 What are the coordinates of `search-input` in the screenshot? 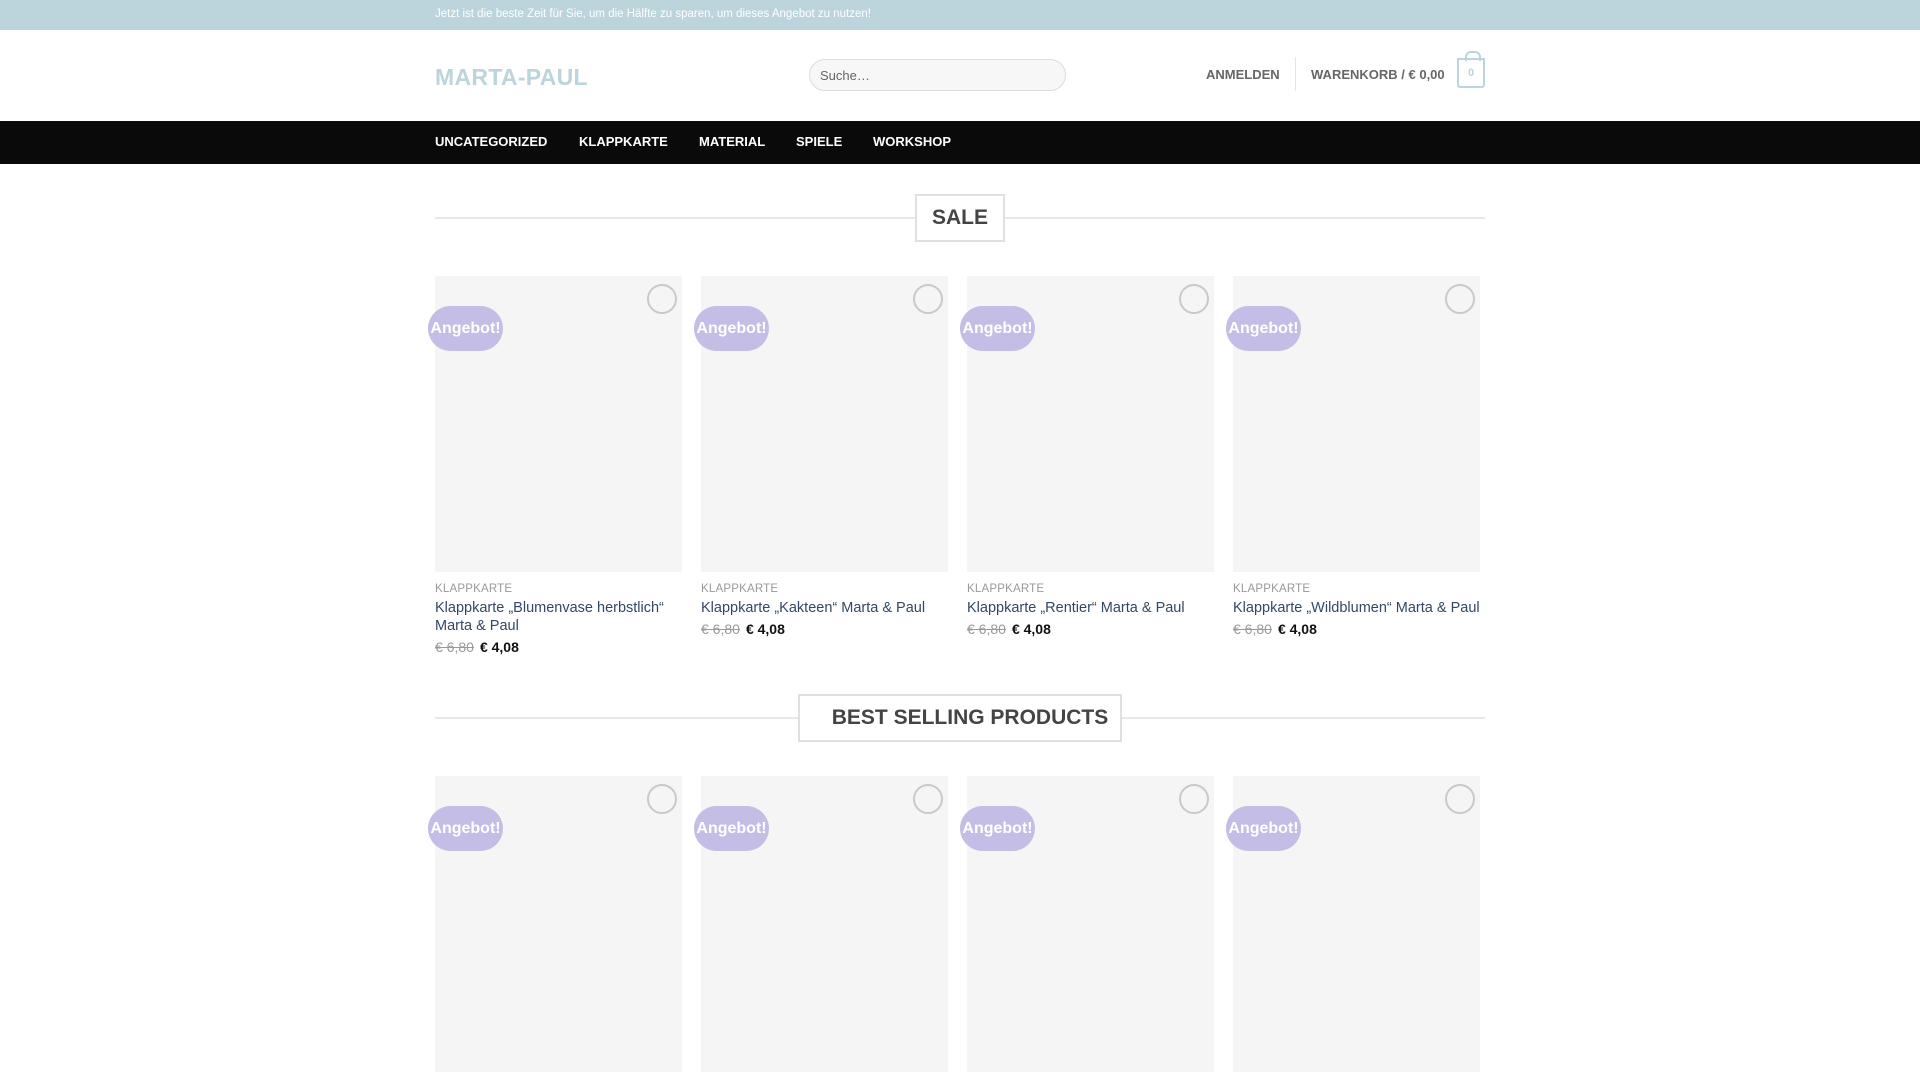 It's located at (937, 75).